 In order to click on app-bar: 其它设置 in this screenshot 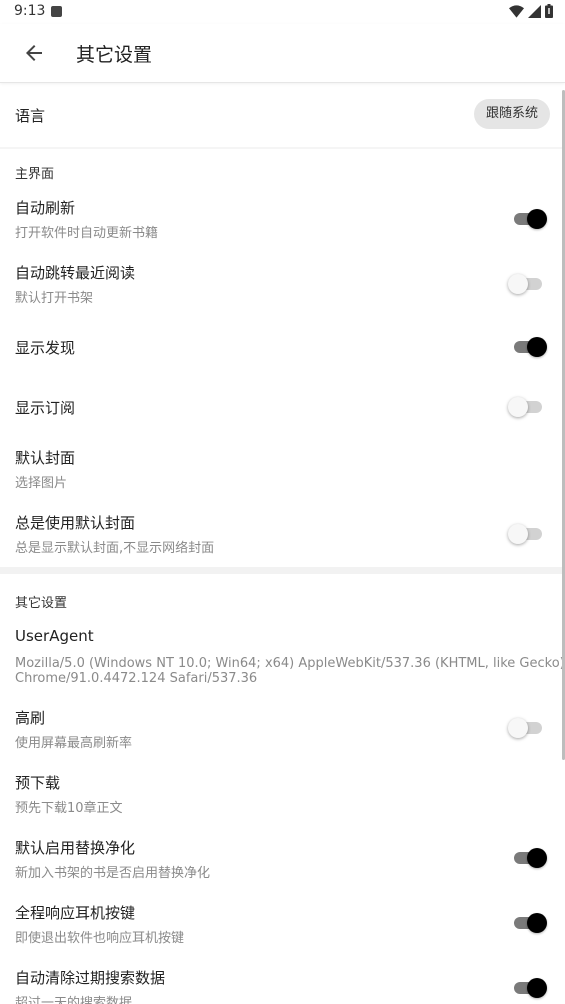, I will do `click(282, 53)`.